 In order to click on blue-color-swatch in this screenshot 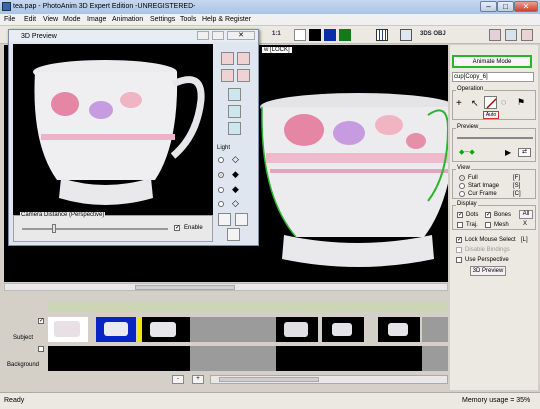, I will do `click(330, 35)`.